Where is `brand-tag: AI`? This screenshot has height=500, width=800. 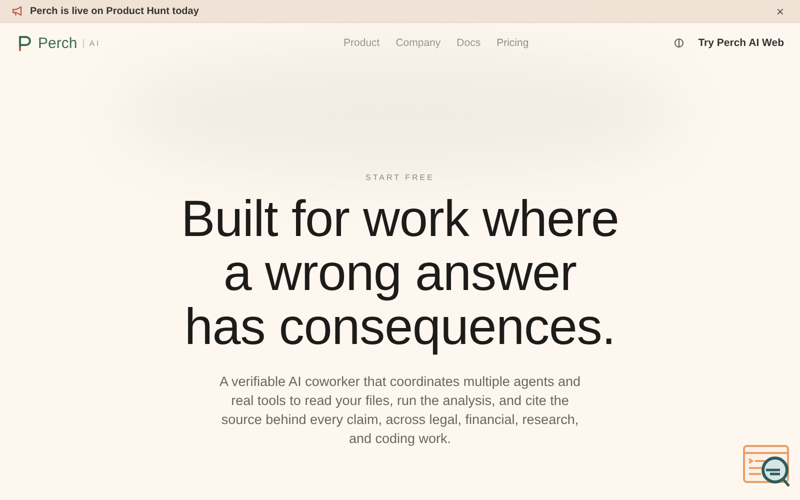 brand-tag: AI is located at coordinates (92, 43).